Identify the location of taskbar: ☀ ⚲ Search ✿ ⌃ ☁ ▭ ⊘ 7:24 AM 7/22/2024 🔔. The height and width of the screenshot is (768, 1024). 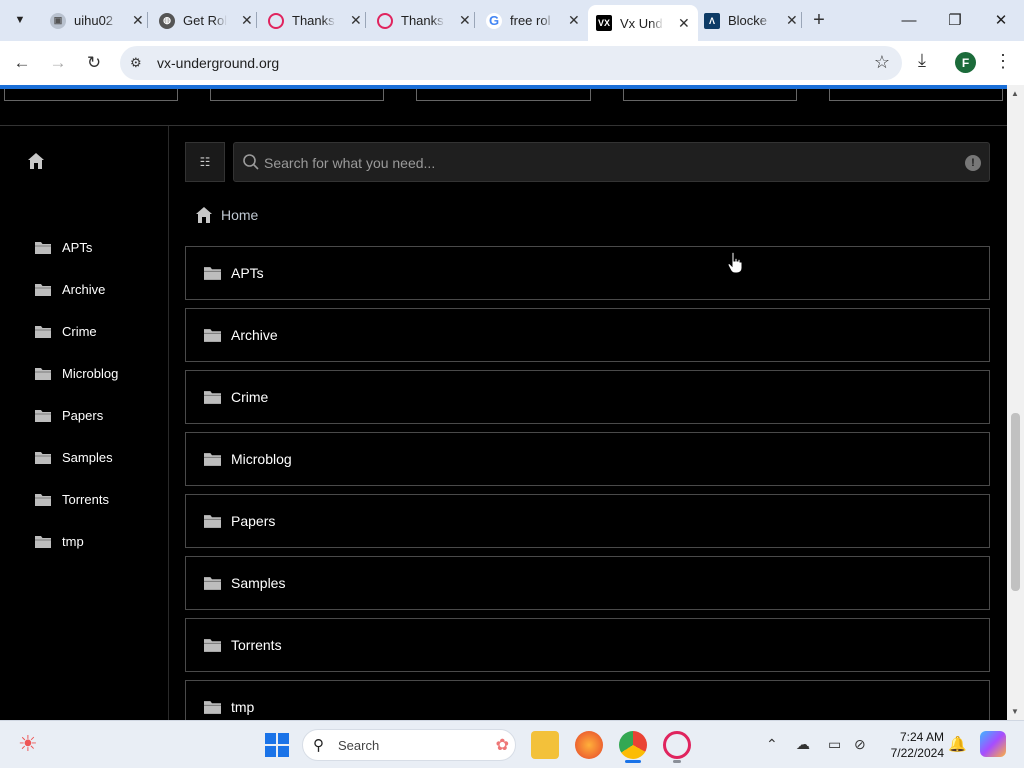
(512, 744).